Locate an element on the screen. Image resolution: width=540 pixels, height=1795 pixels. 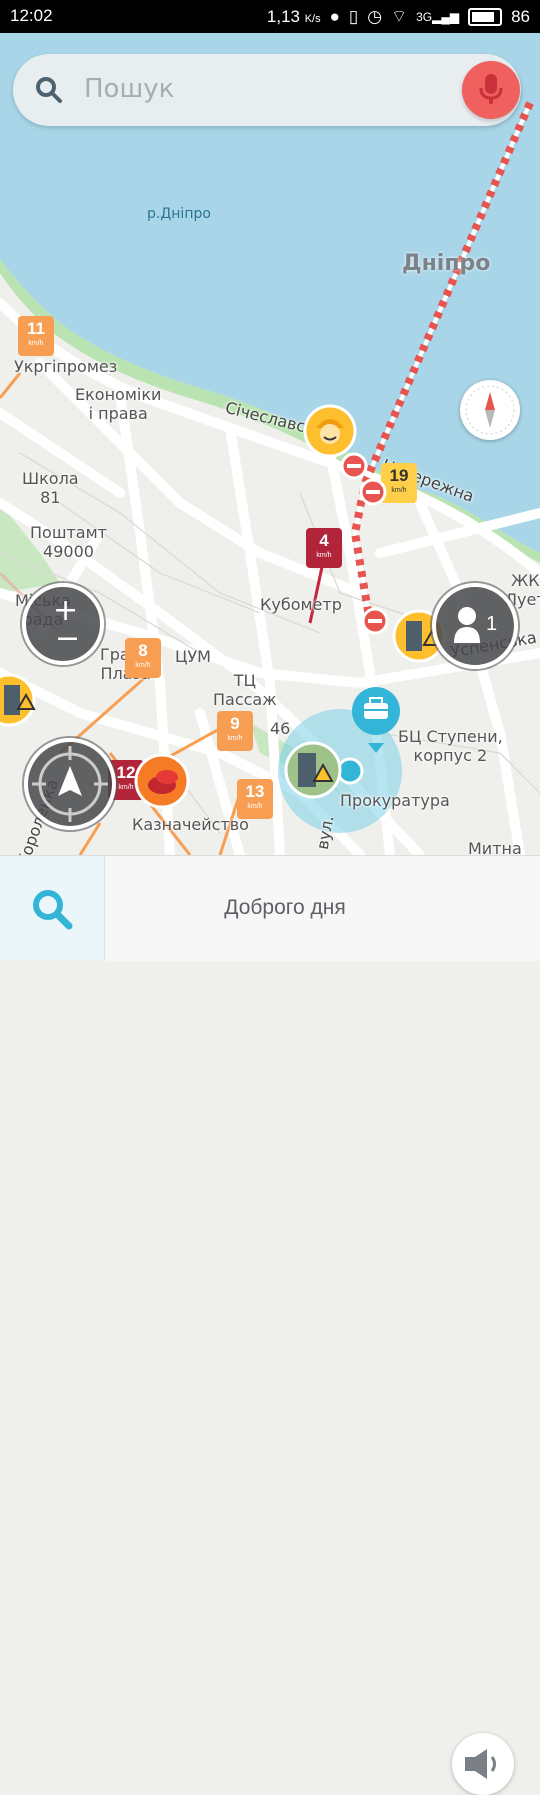
place-label: ЦУМ is located at coordinates (193, 656).